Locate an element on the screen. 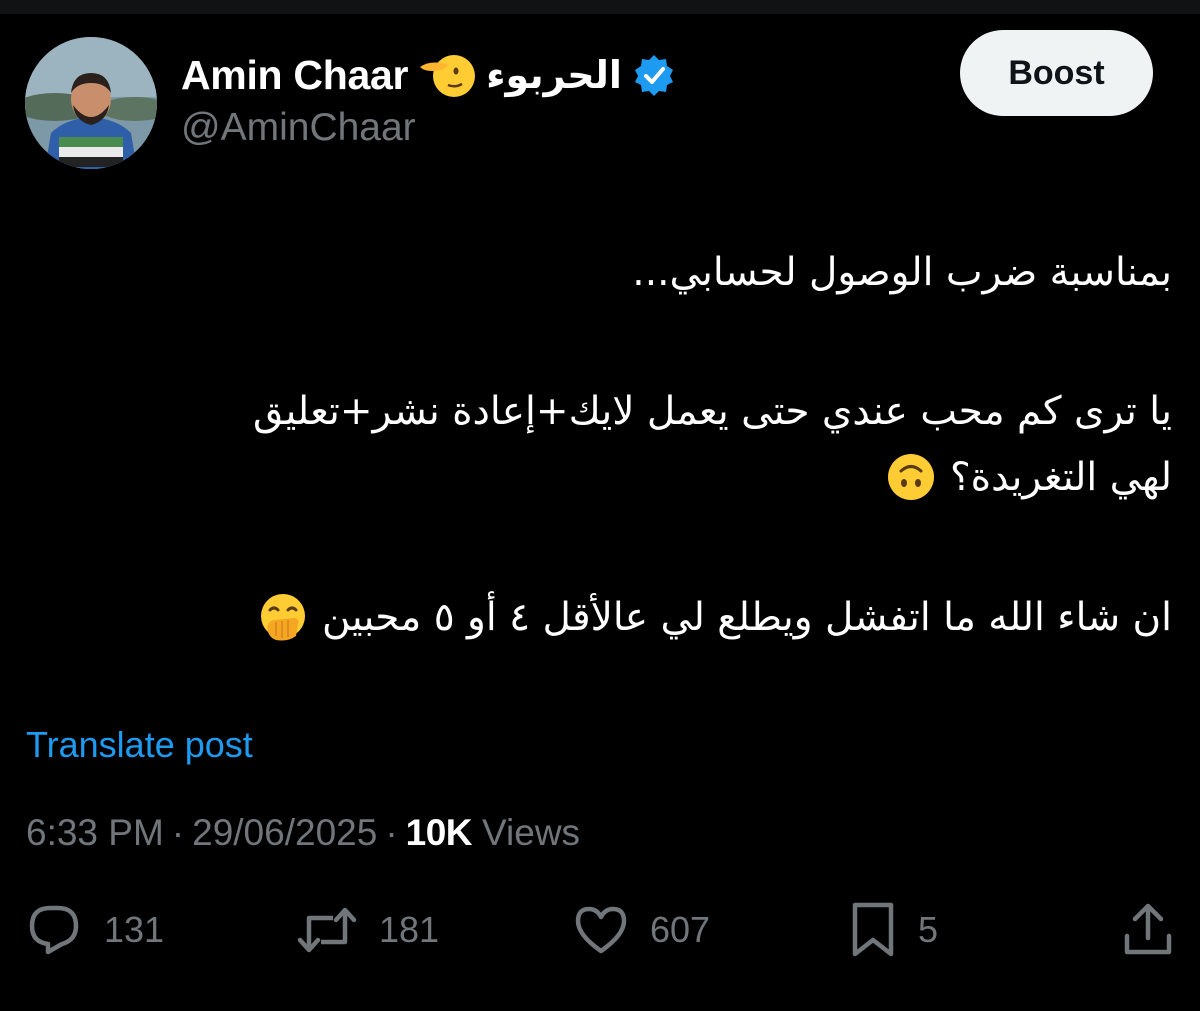 This screenshot has height=1011, width=1200. avatar is located at coordinates (91, 103).